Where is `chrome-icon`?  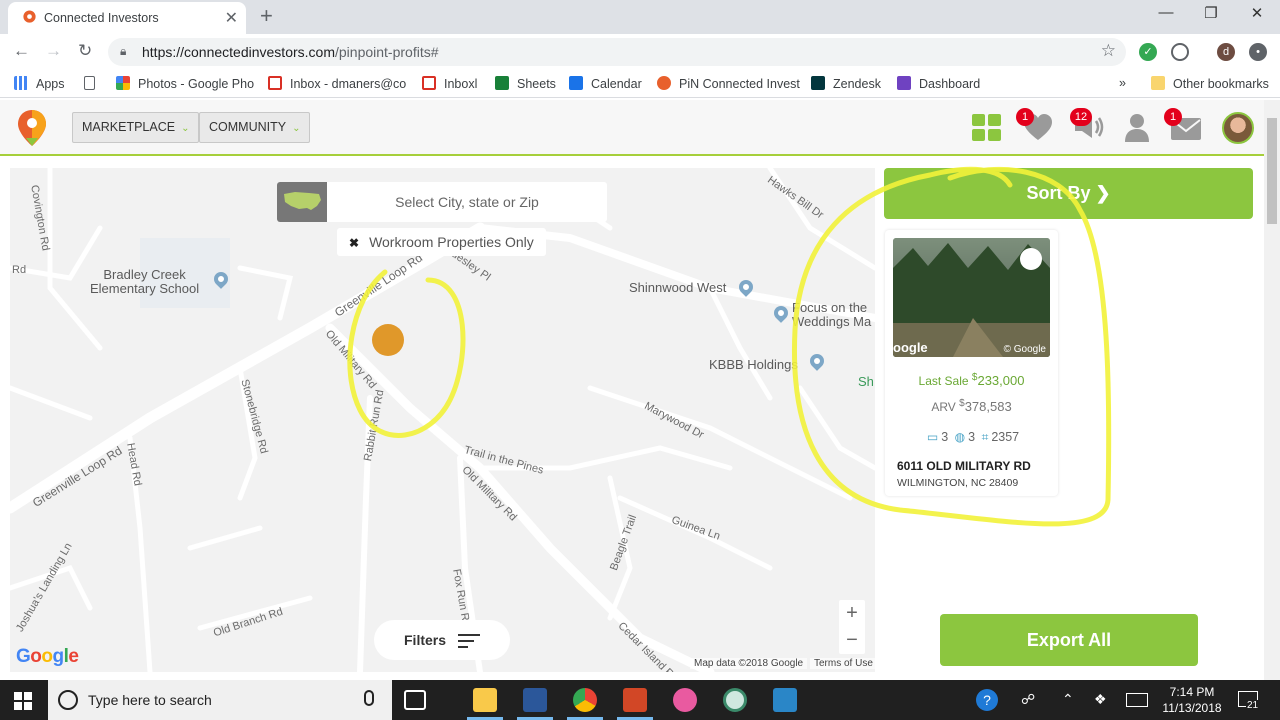
chrome-icon is located at coordinates (585, 700).